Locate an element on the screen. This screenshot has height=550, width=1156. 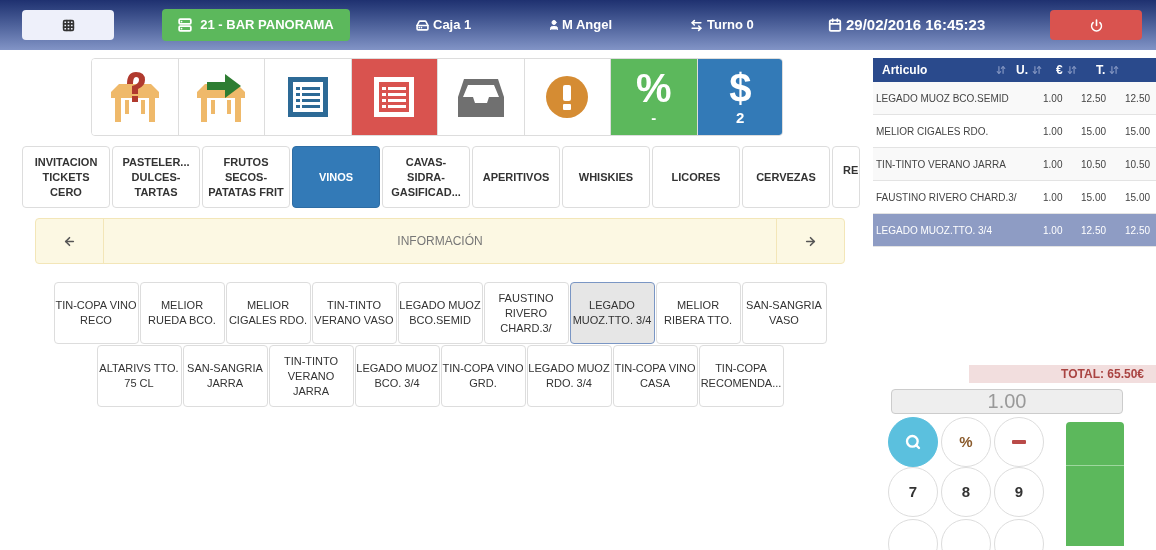
menu-button is located at coordinates (68, 25).